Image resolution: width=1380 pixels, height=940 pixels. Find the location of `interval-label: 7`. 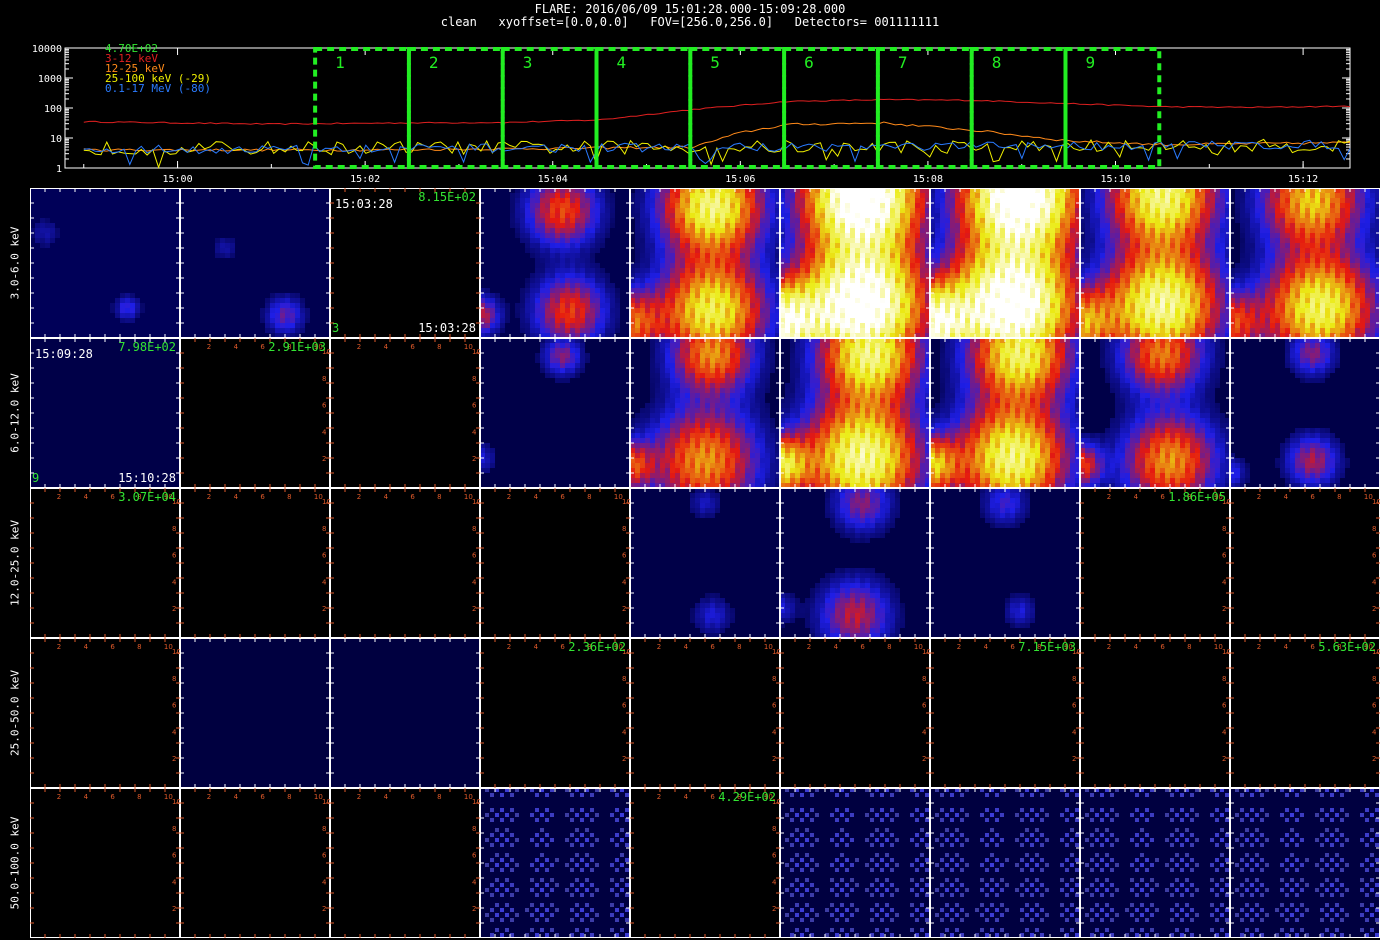

interval-label: 7 is located at coordinates (903, 62).